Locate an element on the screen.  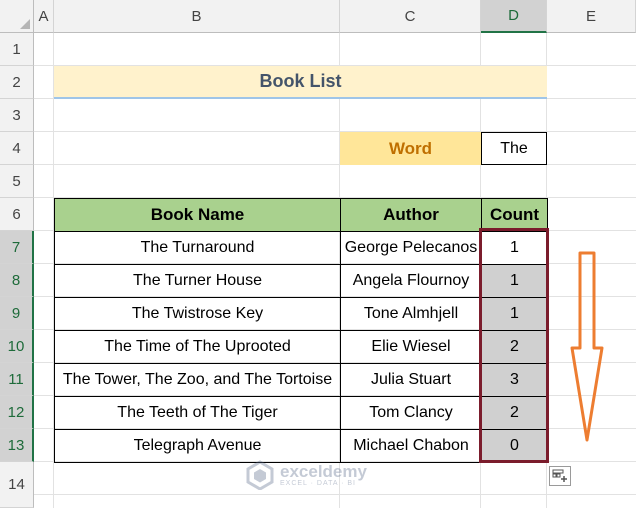
header-book-name: Book Name is located at coordinates (197, 215).